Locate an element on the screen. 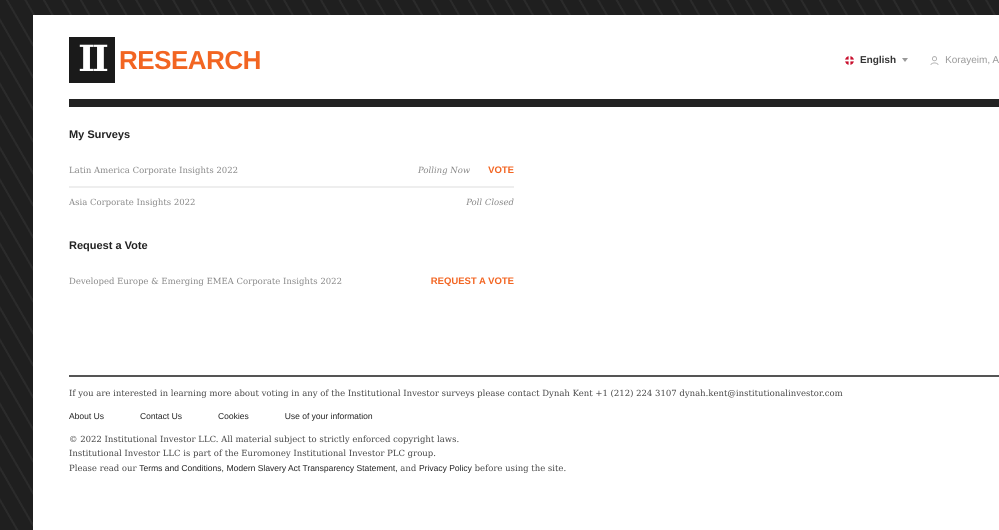 This screenshot has height=530, width=999. copyright-text: Institutional Investor LLC is part of the Euromoney Institutional Investor PLC group. is located at coordinates (253, 454).